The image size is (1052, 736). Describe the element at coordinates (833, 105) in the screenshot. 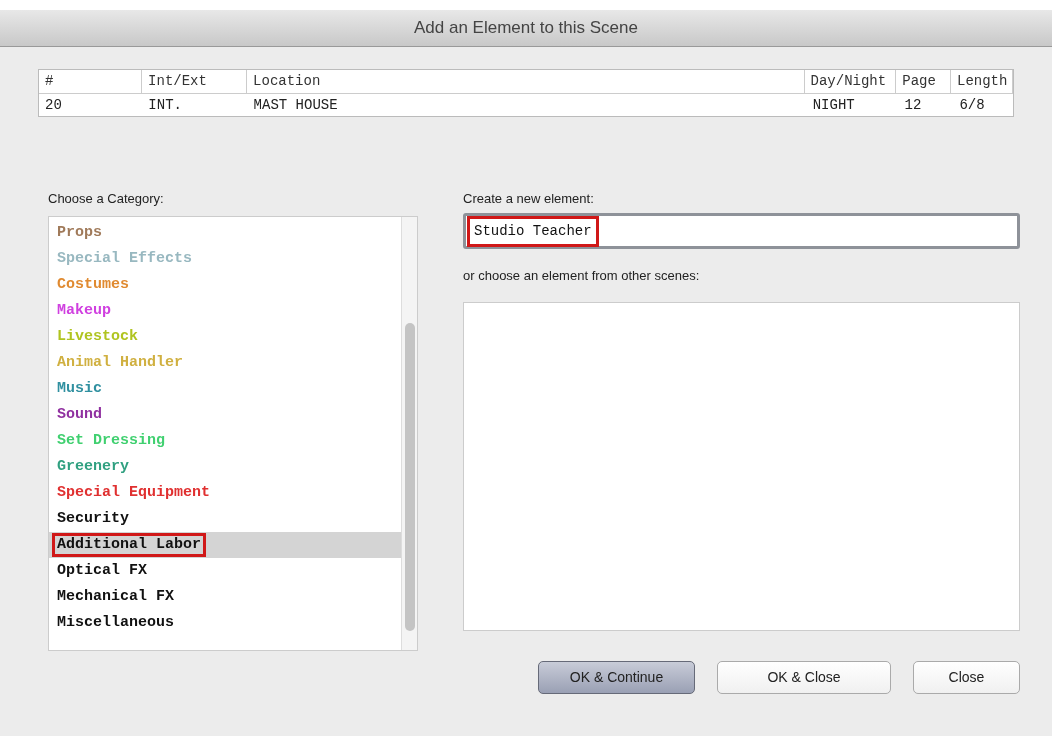

I see `table-cell-text: NIGHT` at that location.